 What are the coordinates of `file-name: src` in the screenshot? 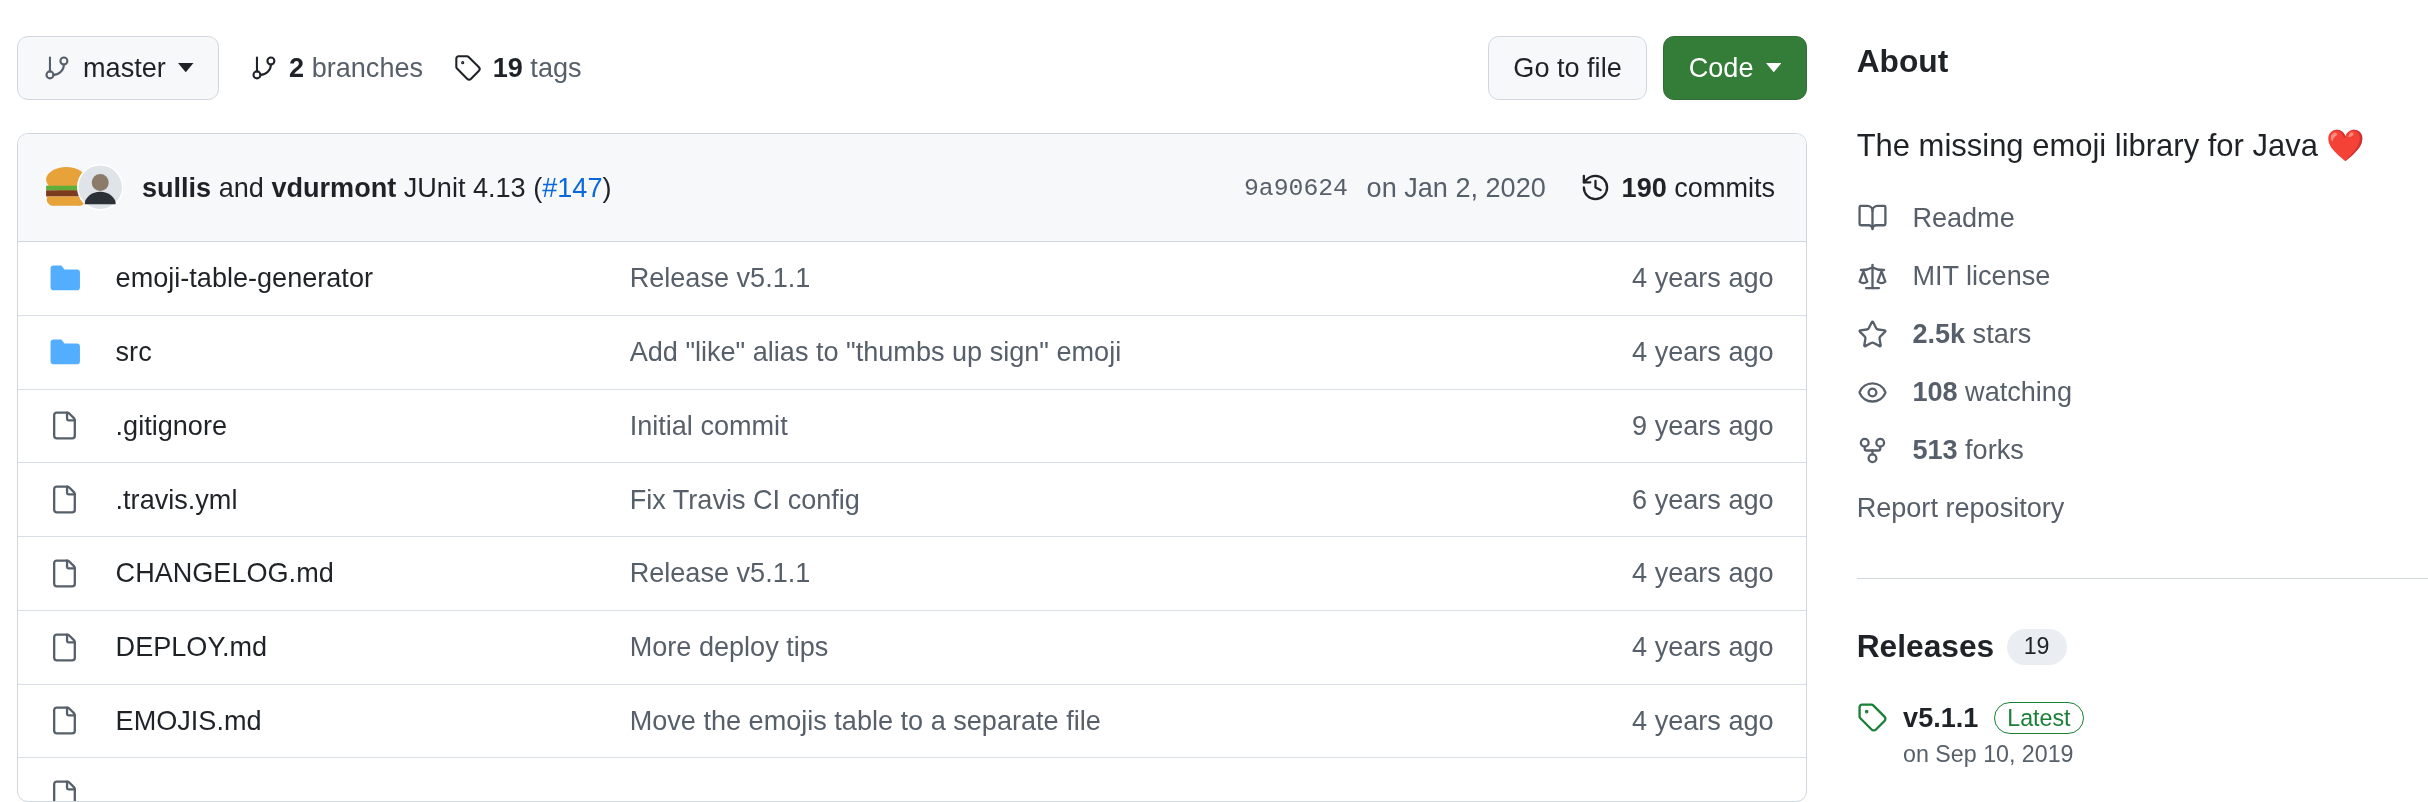 It's located at (133, 352).